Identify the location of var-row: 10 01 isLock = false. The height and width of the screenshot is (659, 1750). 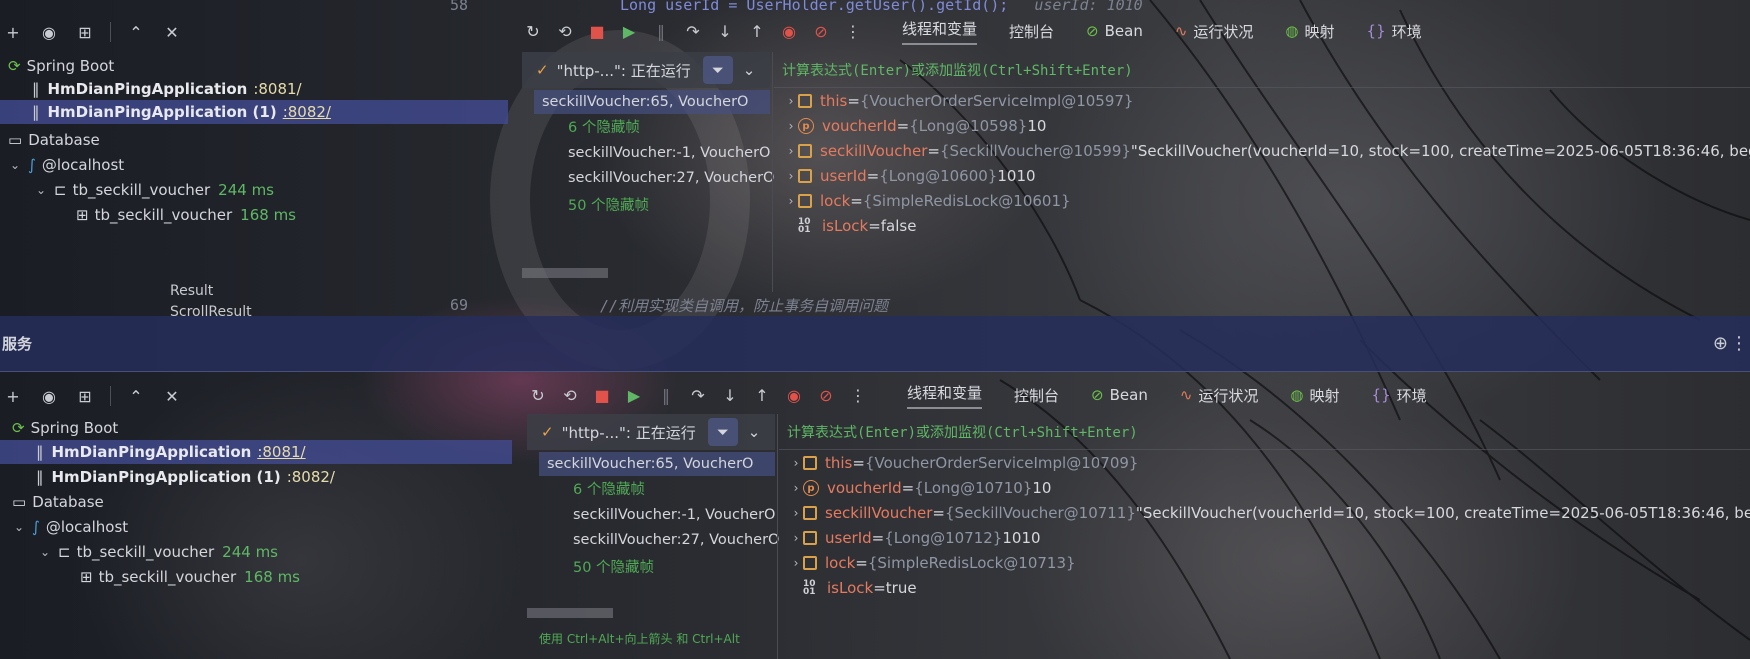
(850, 226).